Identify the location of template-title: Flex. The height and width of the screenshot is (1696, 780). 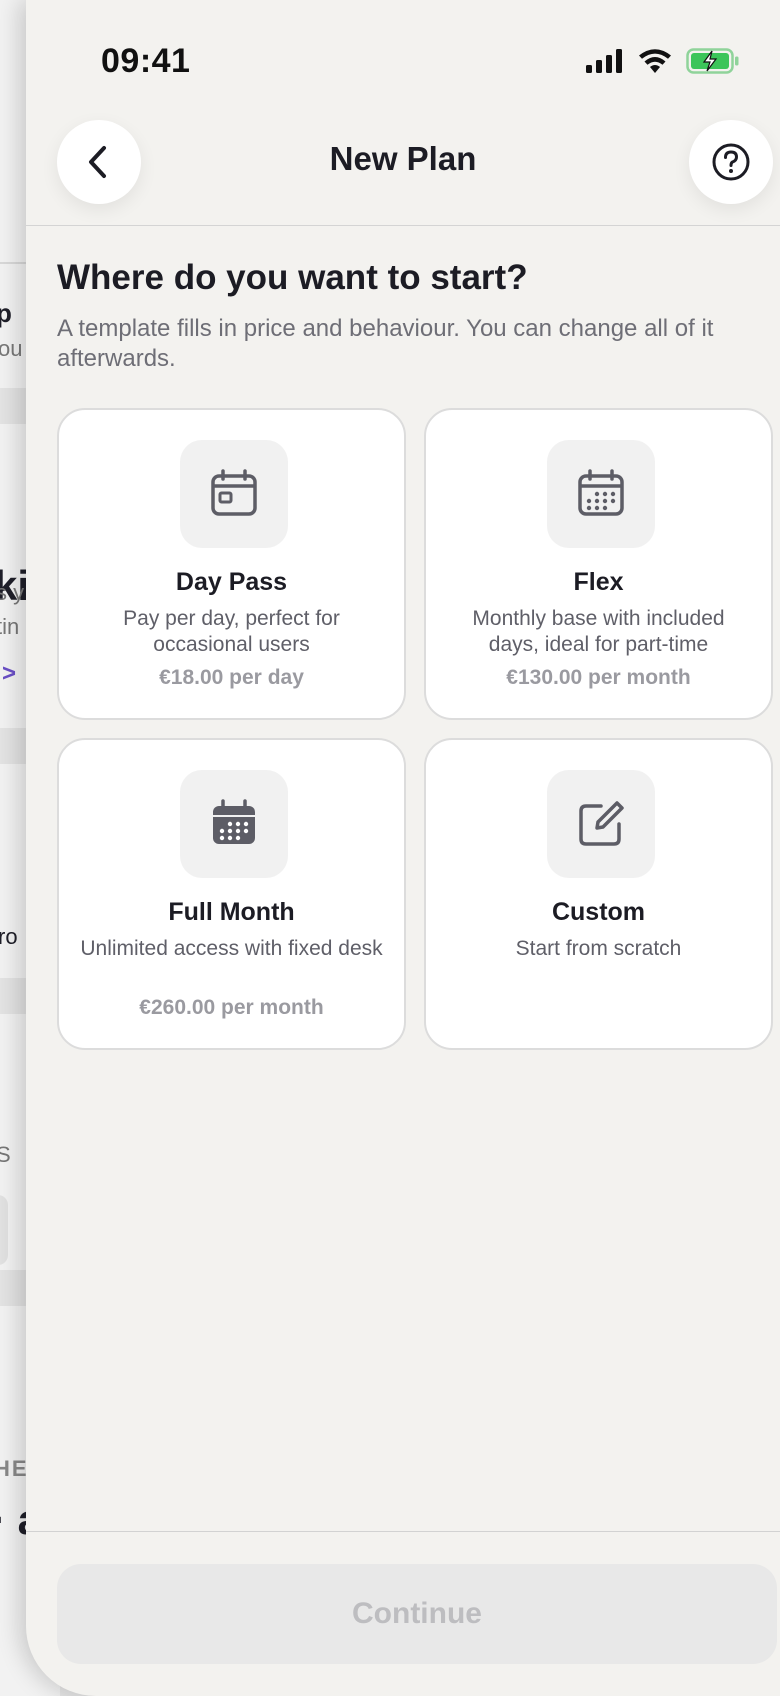
(598, 582).